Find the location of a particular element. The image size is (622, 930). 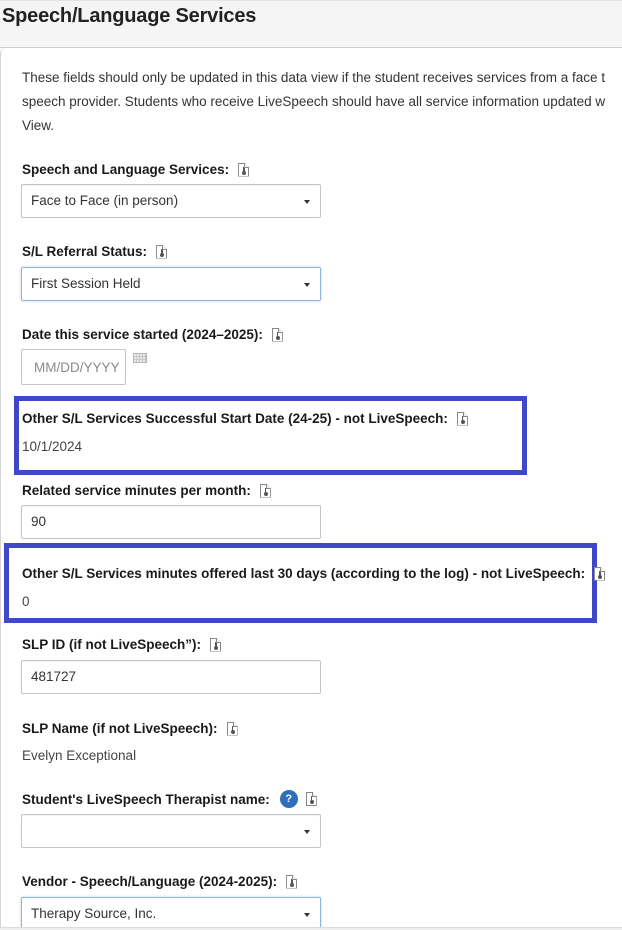

successful-start-date-value: 10/1/2024 is located at coordinates (52, 446).